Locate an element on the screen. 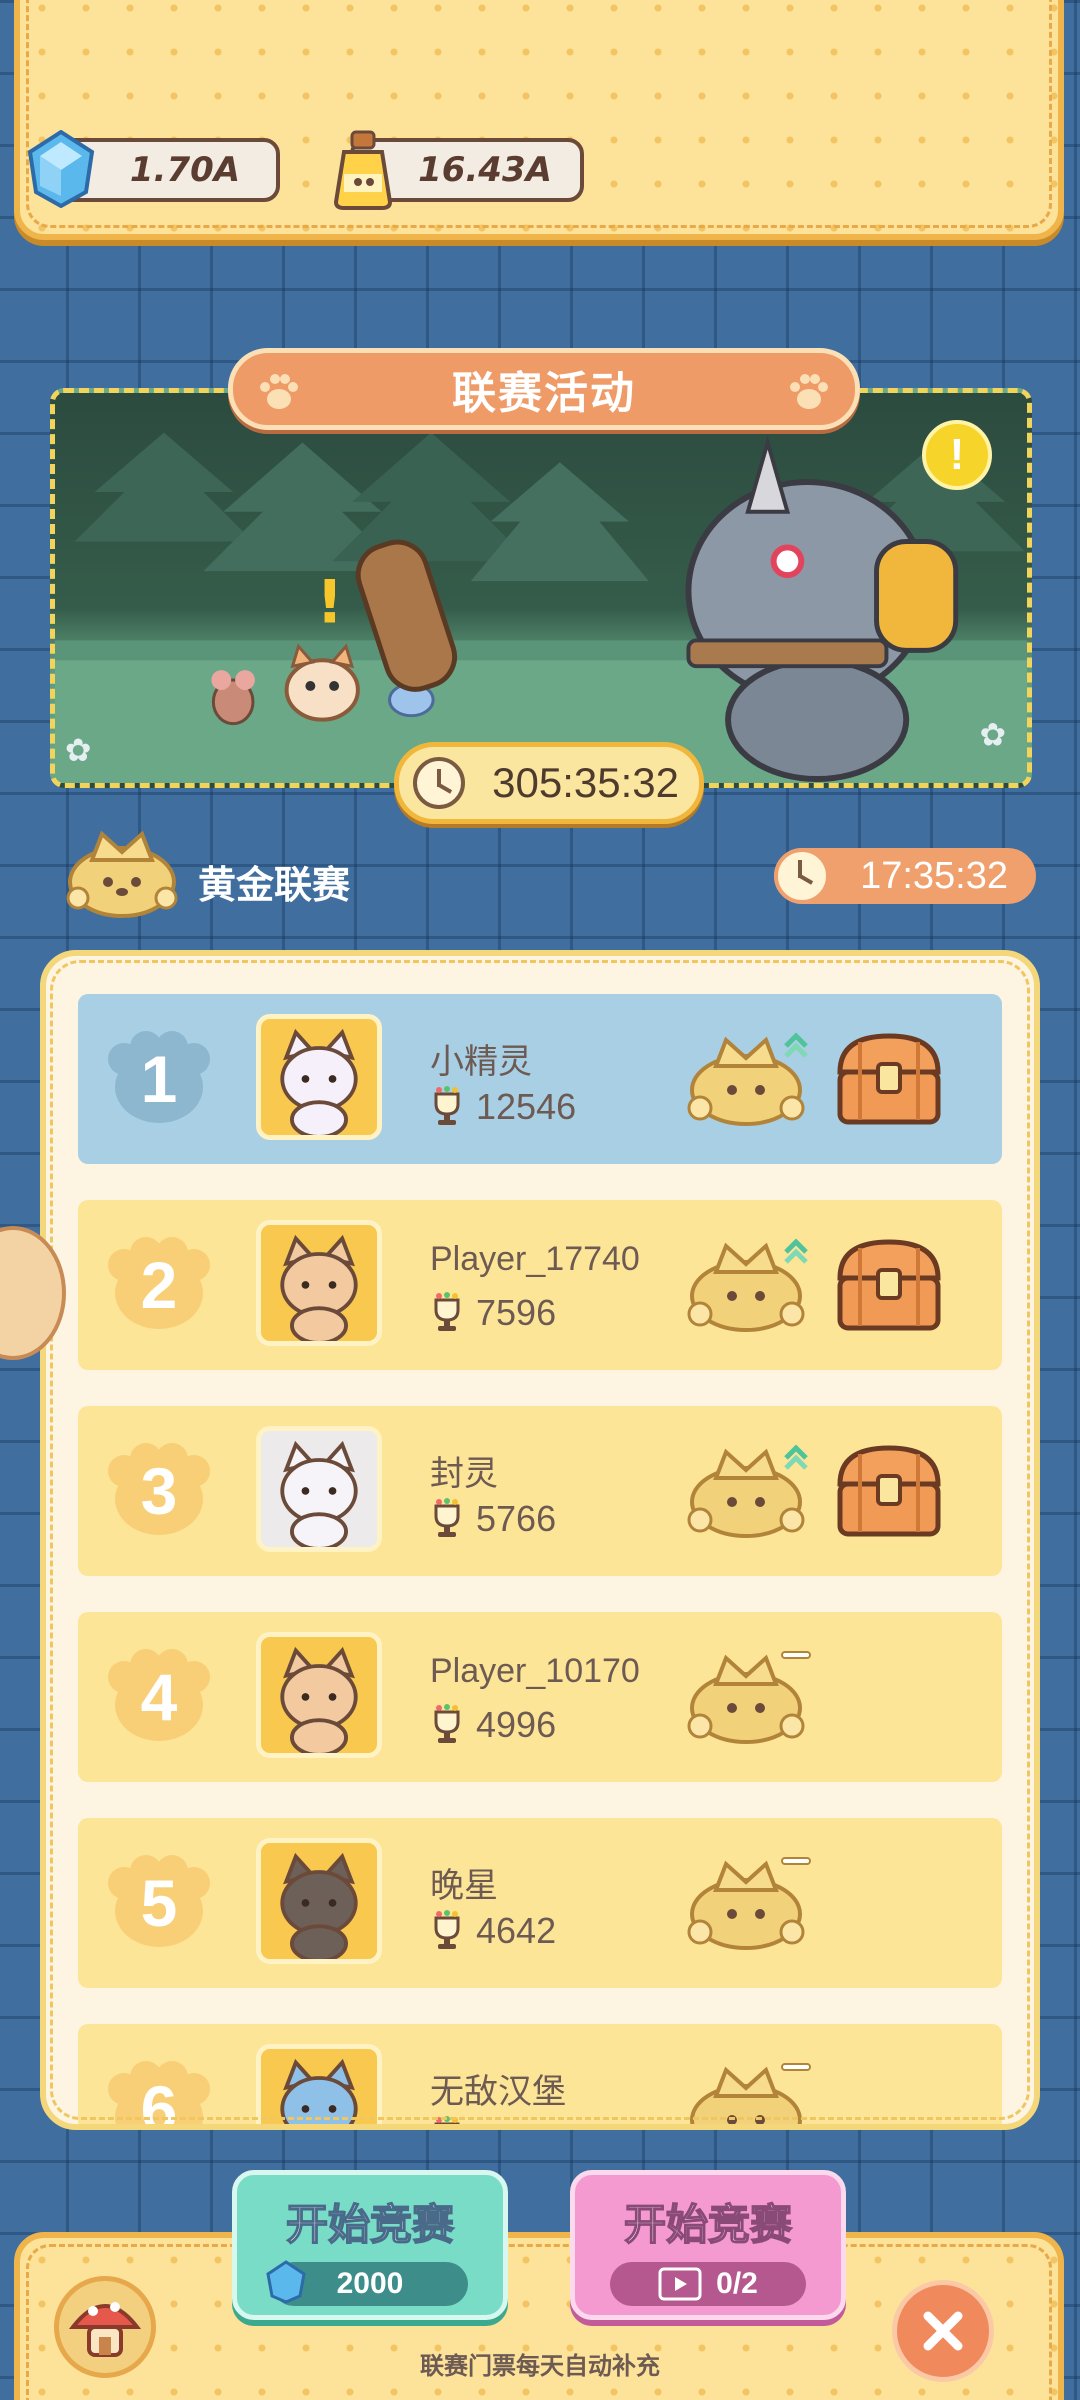 This screenshot has width=1080, height=2400. rank-number: 4 is located at coordinates (159, 1697).